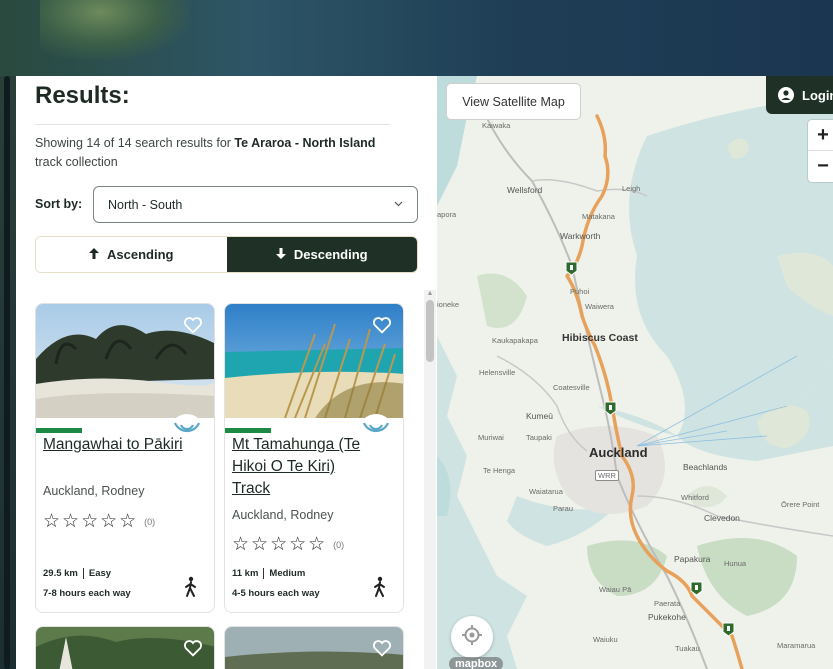 The height and width of the screenshot is (669, 833). What do you see at coordinates (618, 452) in the screenshot?
I see `map-label-auckland: Auckland` at bounding box center [618, 452].